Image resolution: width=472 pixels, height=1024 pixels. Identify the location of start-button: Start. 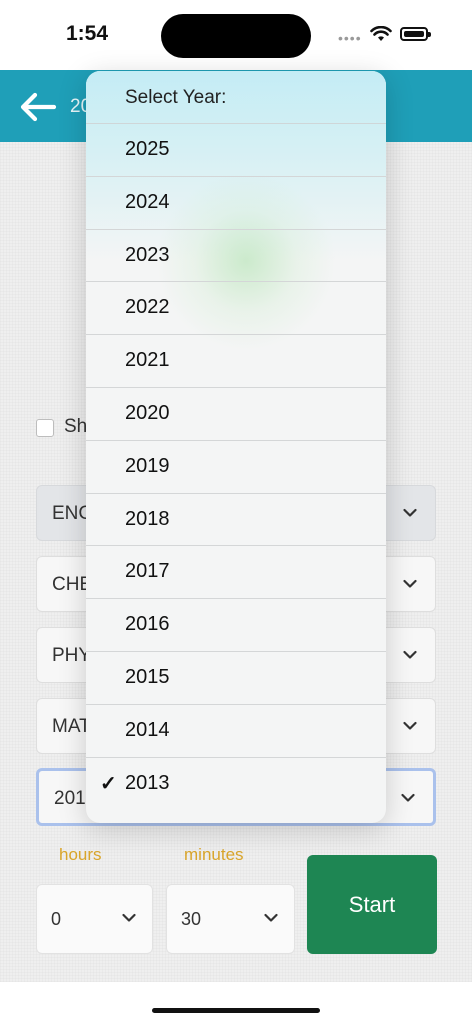
(372, 904).